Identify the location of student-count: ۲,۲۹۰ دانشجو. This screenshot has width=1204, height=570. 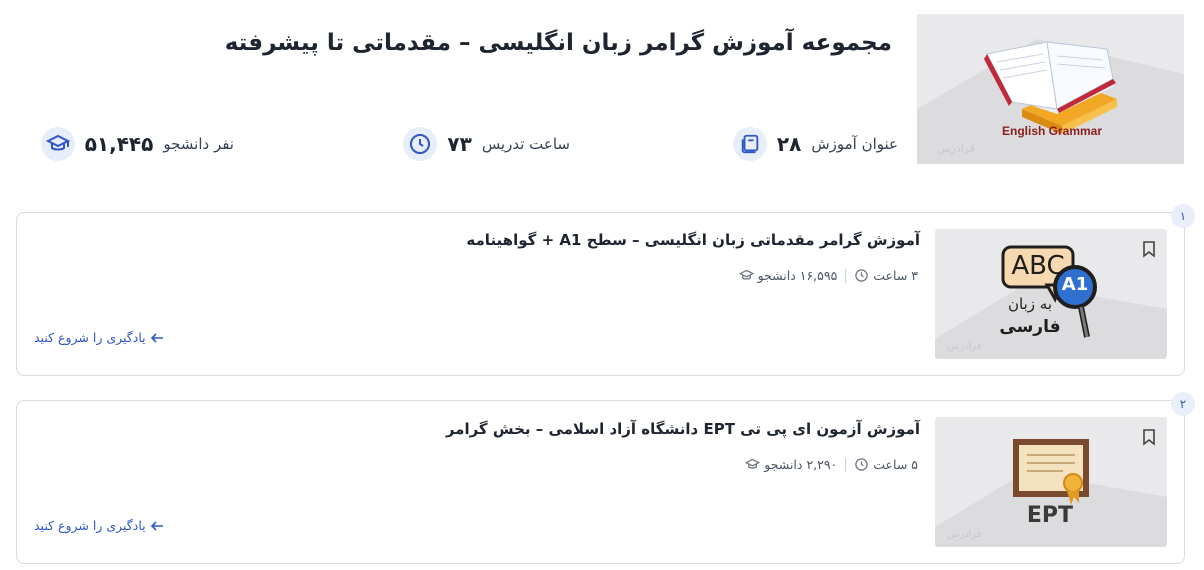
(801, 464).